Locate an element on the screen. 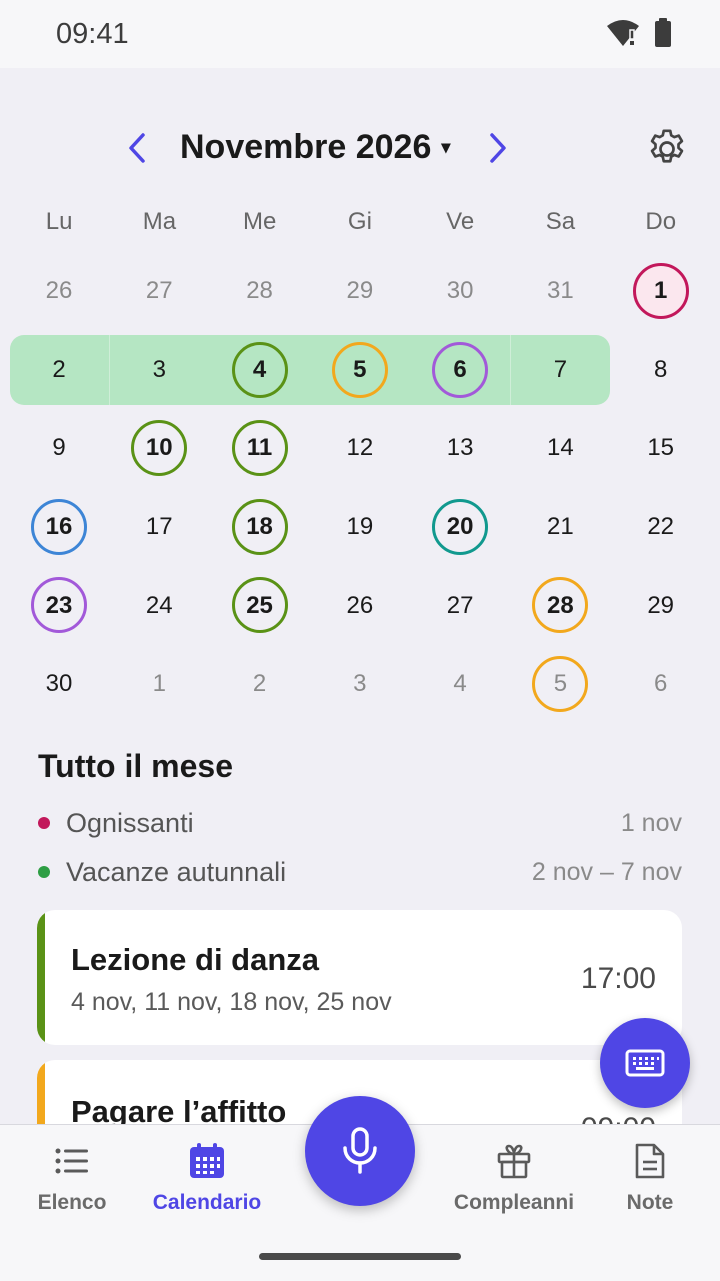  chevron-left-icon is located at coordinates (137, 148).